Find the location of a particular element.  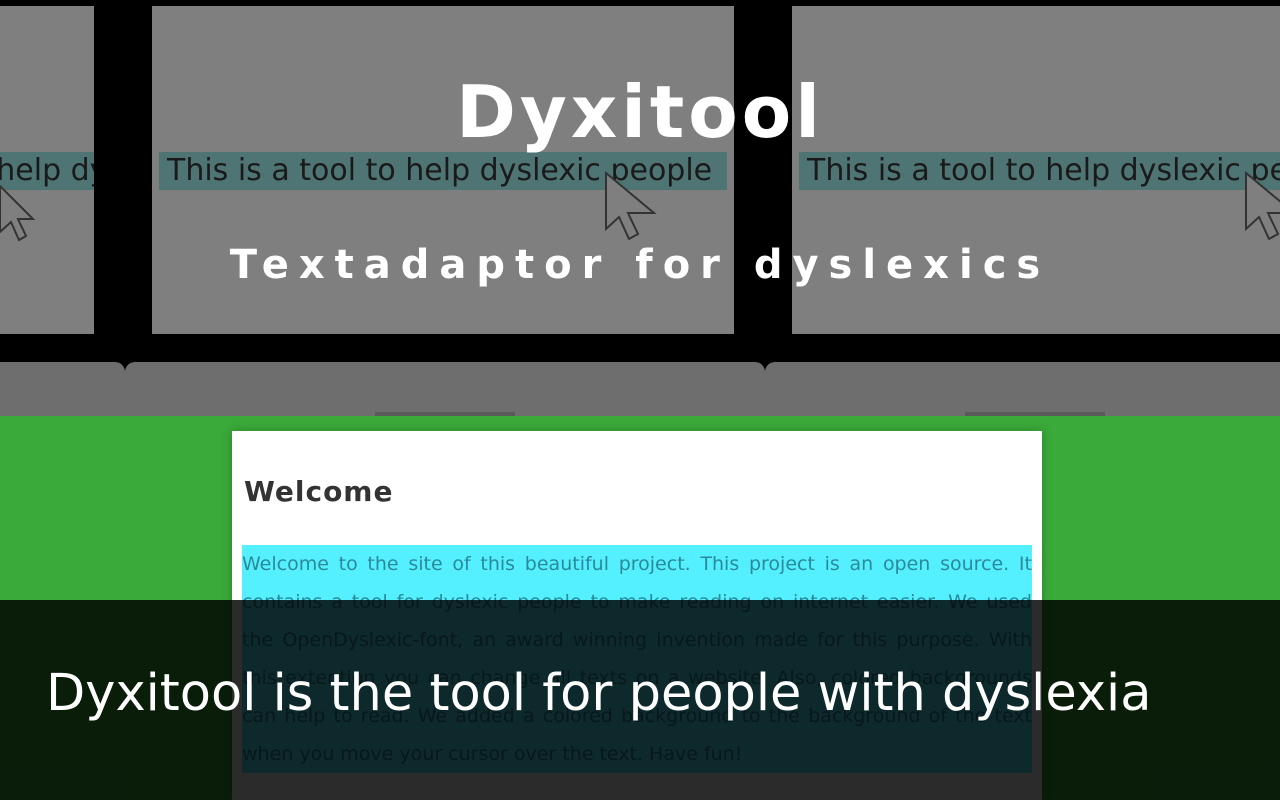

welcome-heading: Welcome is located at coordinates (319, 491).